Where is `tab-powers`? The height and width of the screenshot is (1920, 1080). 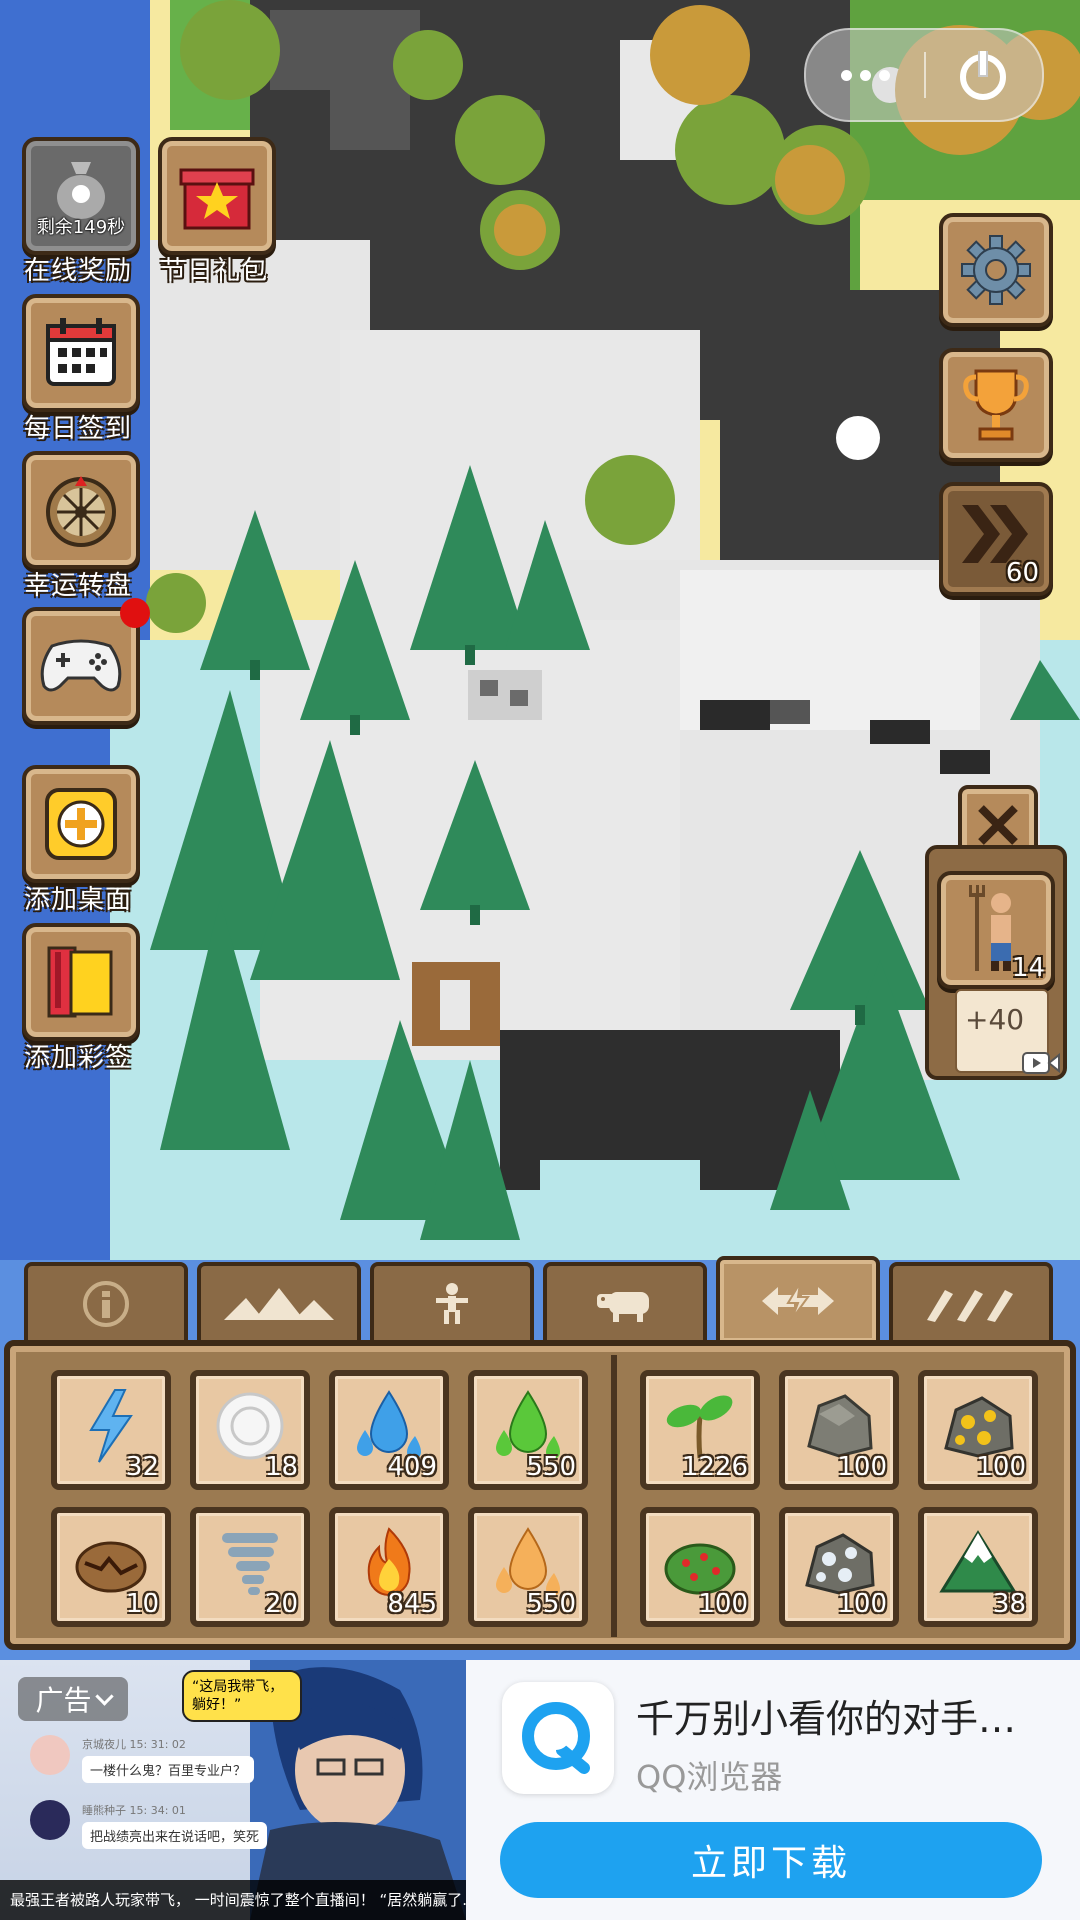
tab-powers is located at coordinates (798, 1299).